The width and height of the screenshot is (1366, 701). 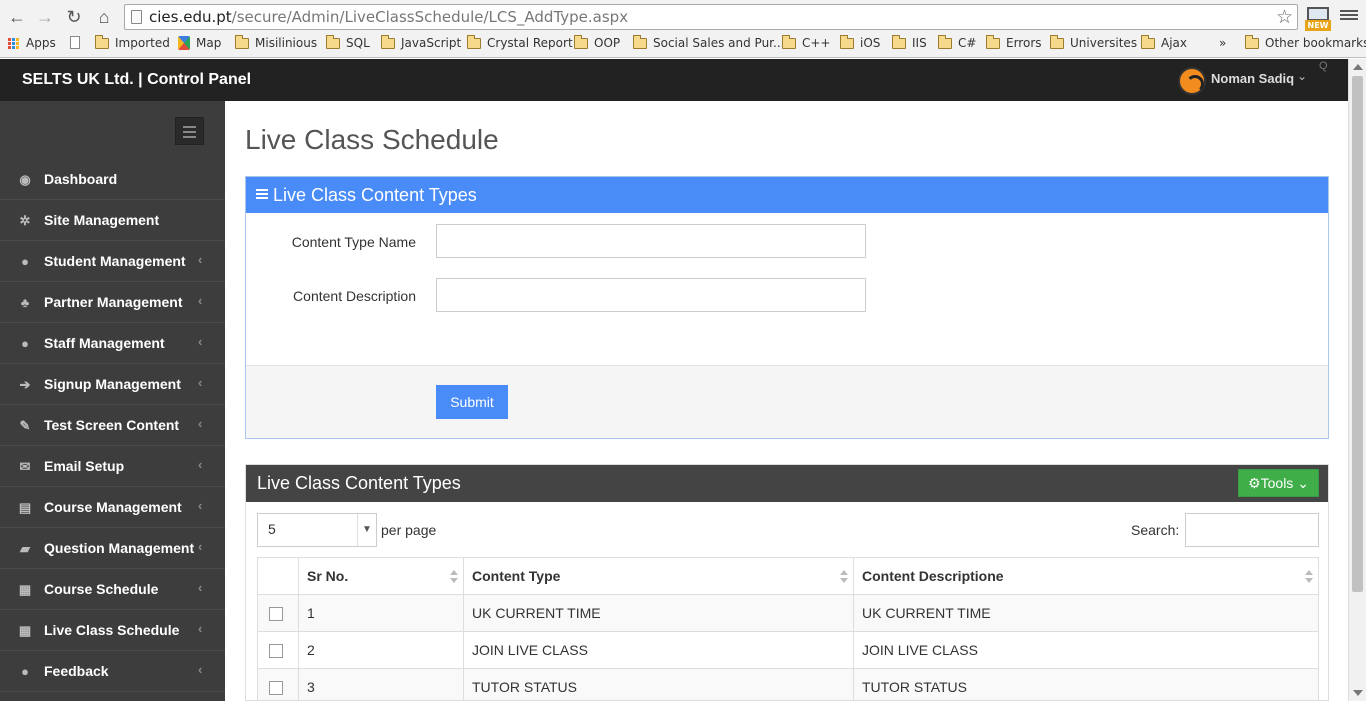 I want to click on avatar, so click(x=1192, y=81).